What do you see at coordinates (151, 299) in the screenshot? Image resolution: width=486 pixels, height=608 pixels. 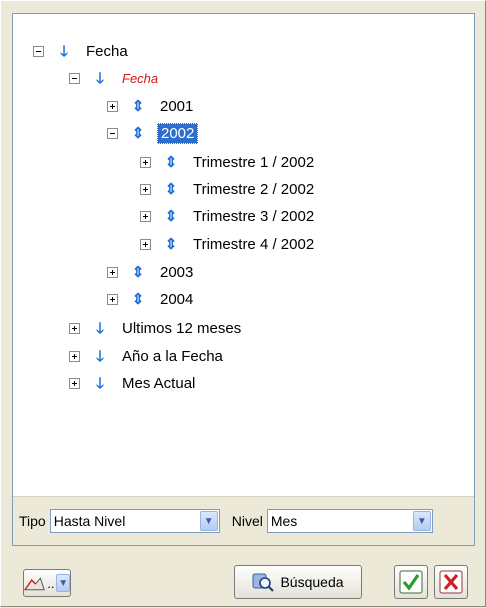 I see `tree-node-2004: ⇕ 2004` at bounding box center [151, 299].